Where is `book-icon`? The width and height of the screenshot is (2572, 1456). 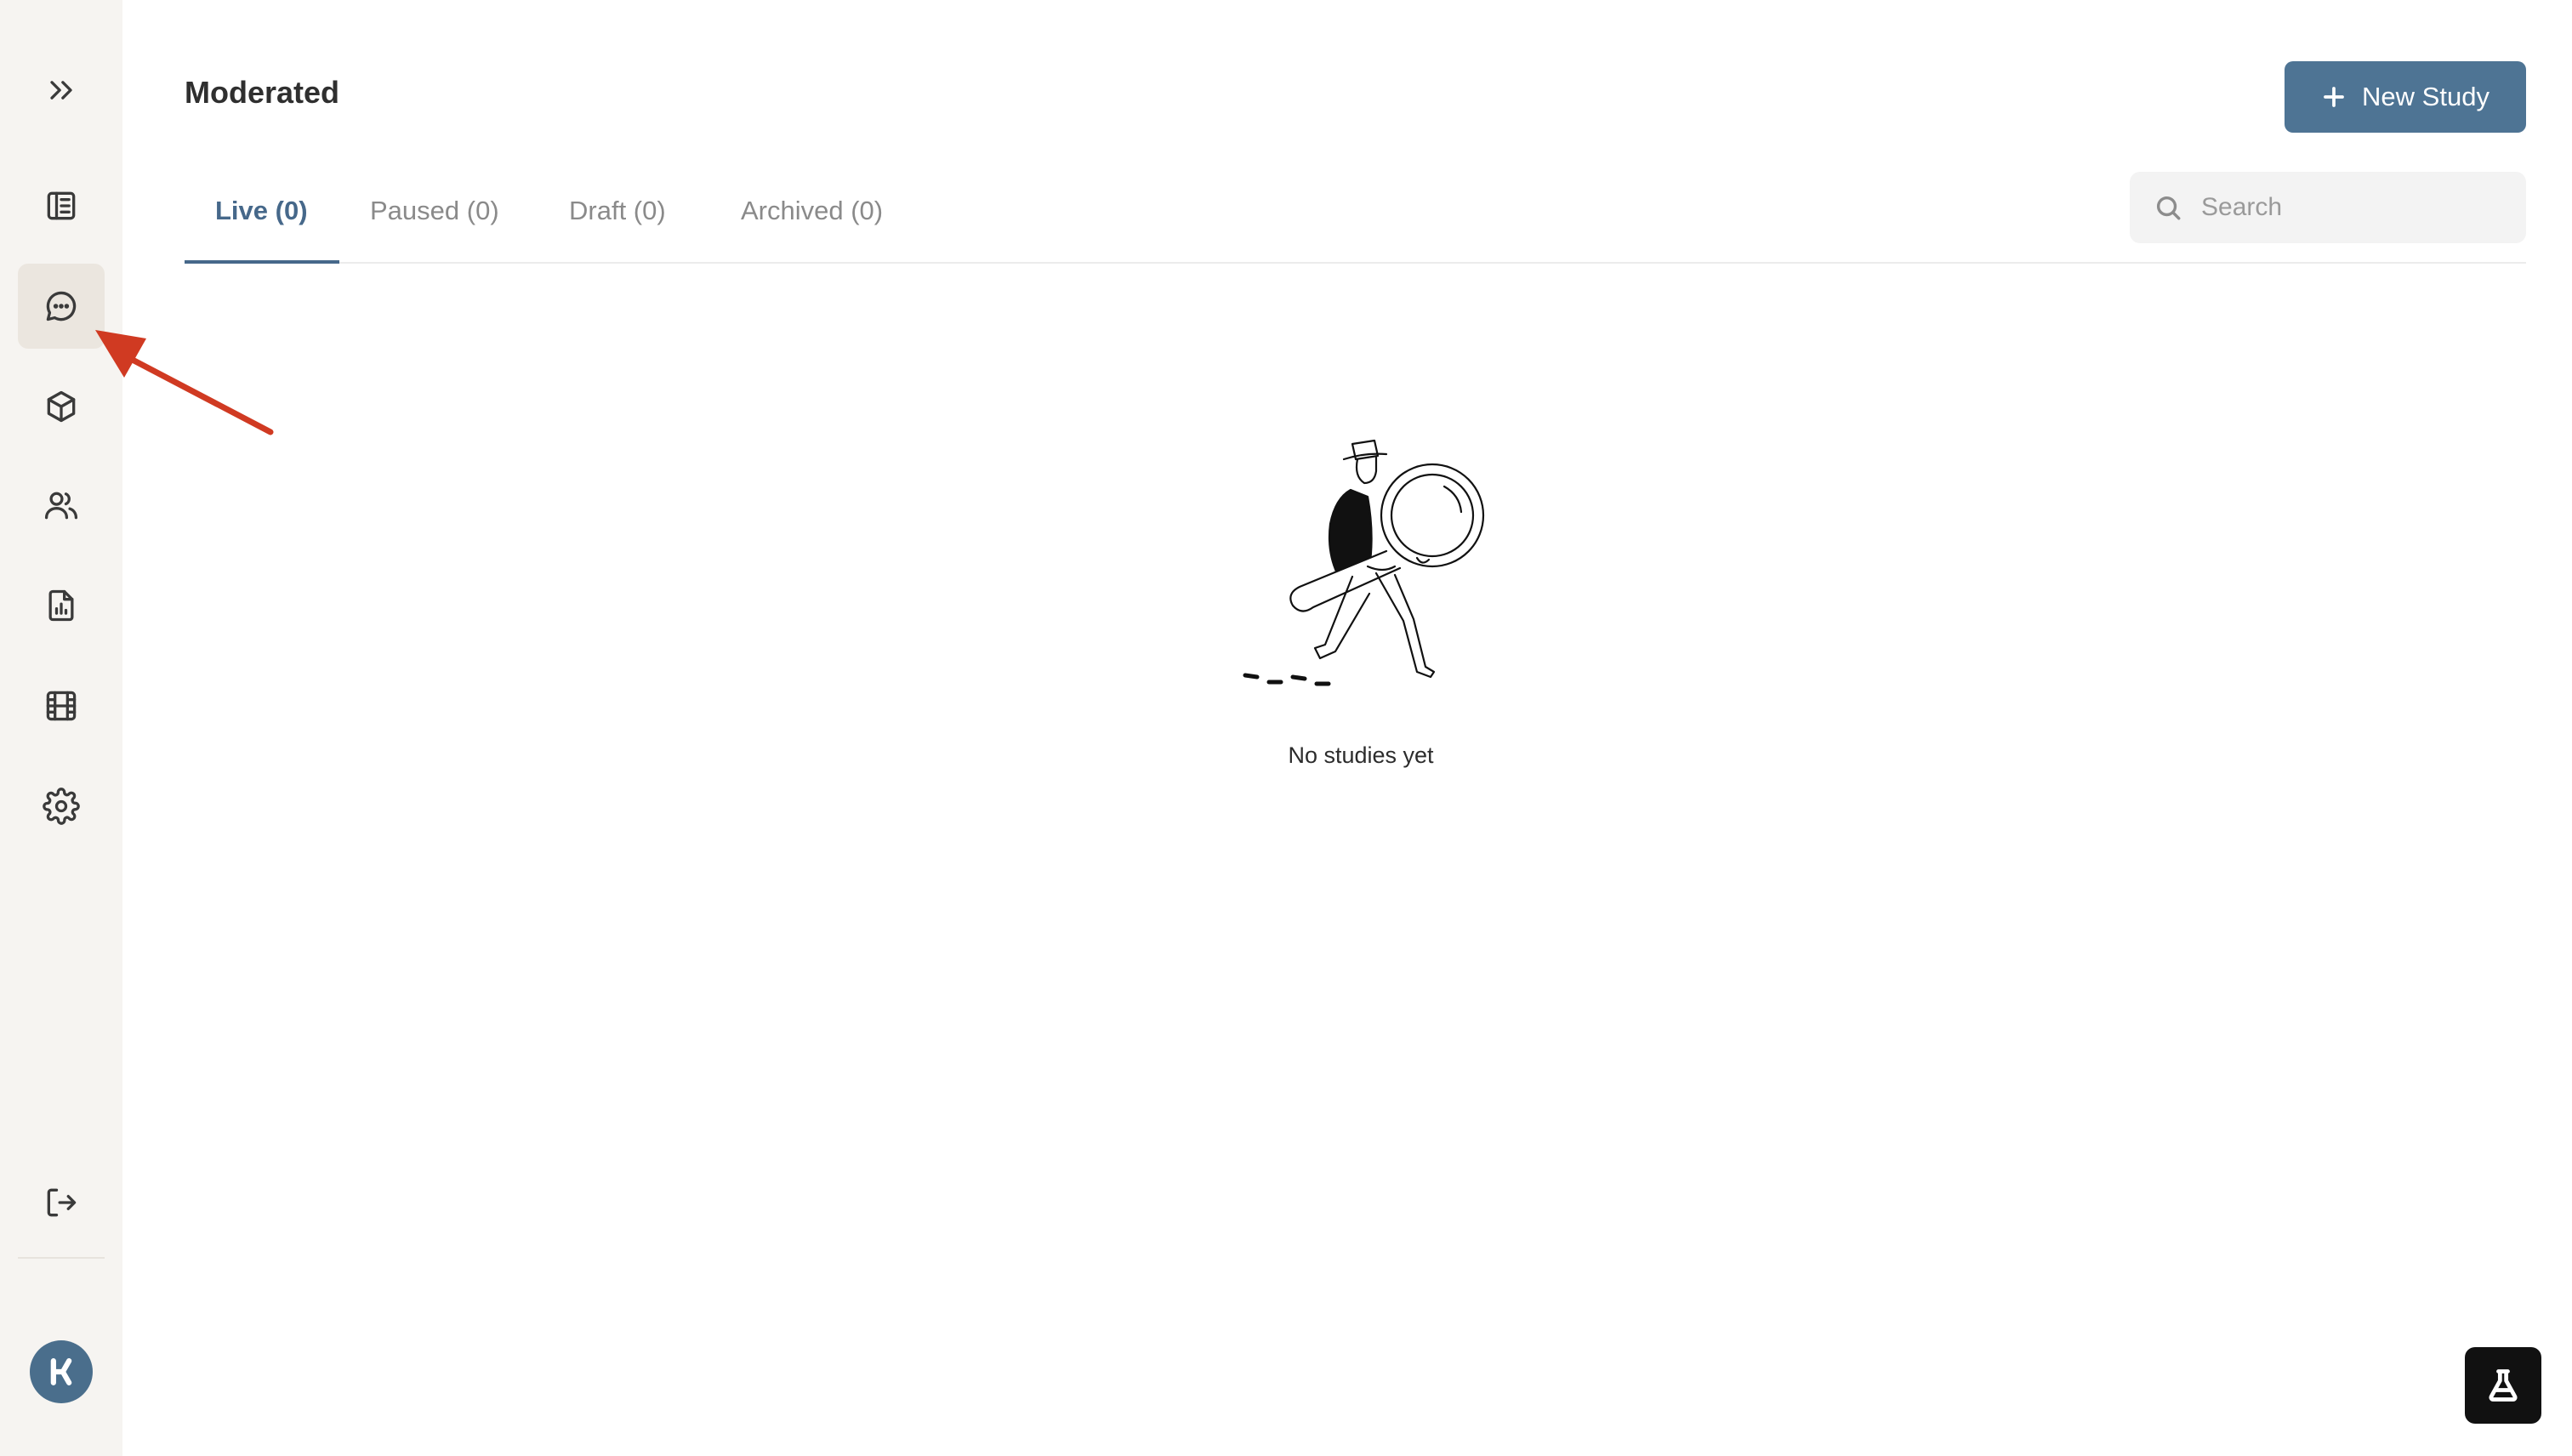 book-icon is located at coordinates (62, 205).